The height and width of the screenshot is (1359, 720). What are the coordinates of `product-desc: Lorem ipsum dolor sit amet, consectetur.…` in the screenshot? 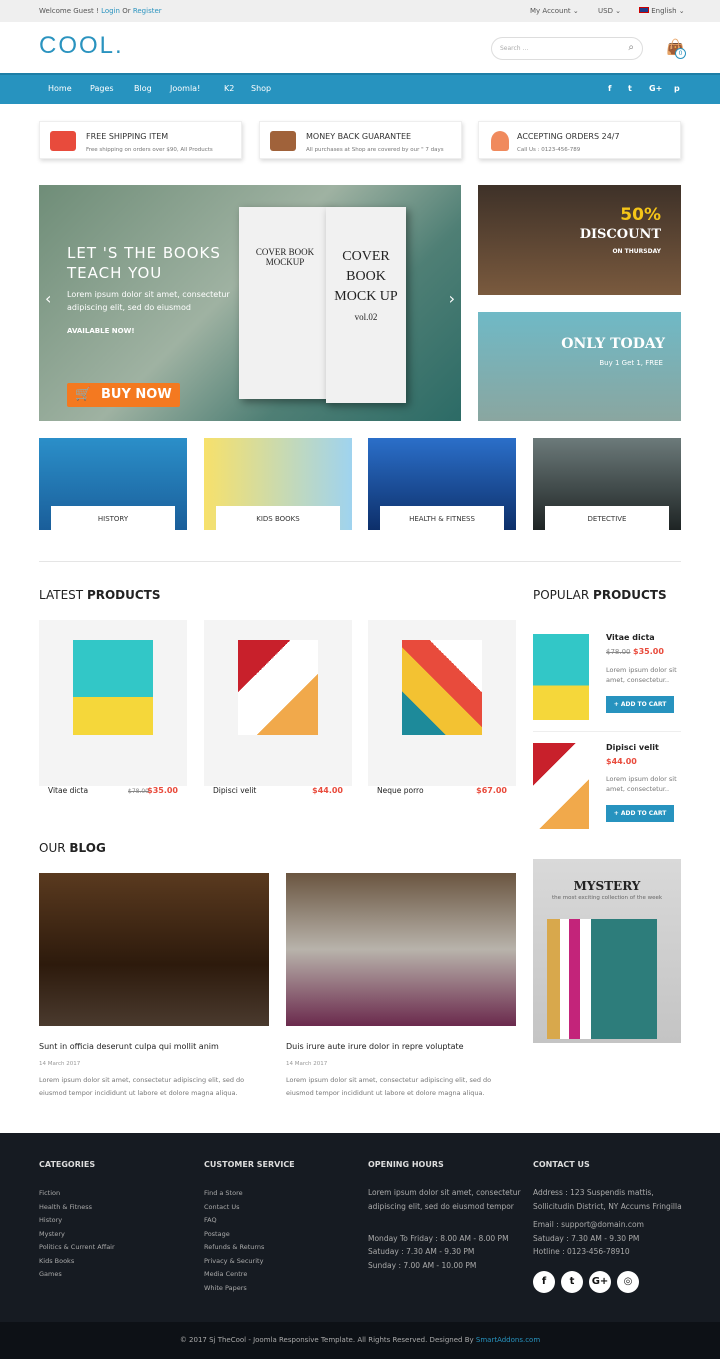 It's located at (641, 675).